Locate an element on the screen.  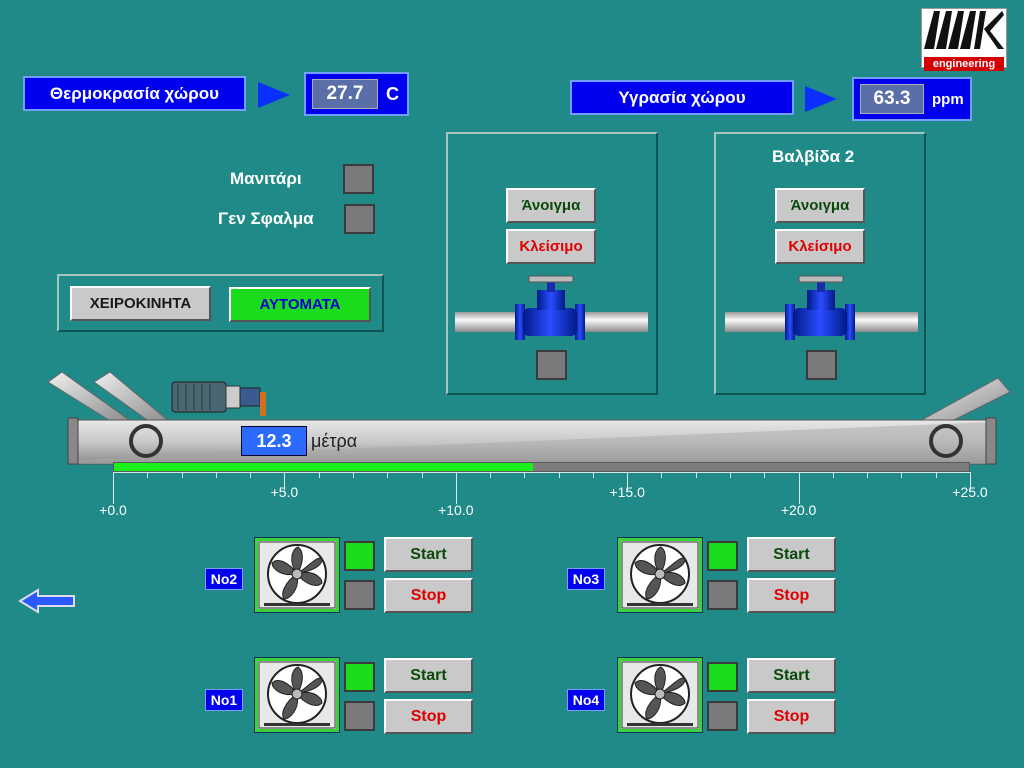
conveyor-position-value: 12.3 is located at coordinates (274, 441).